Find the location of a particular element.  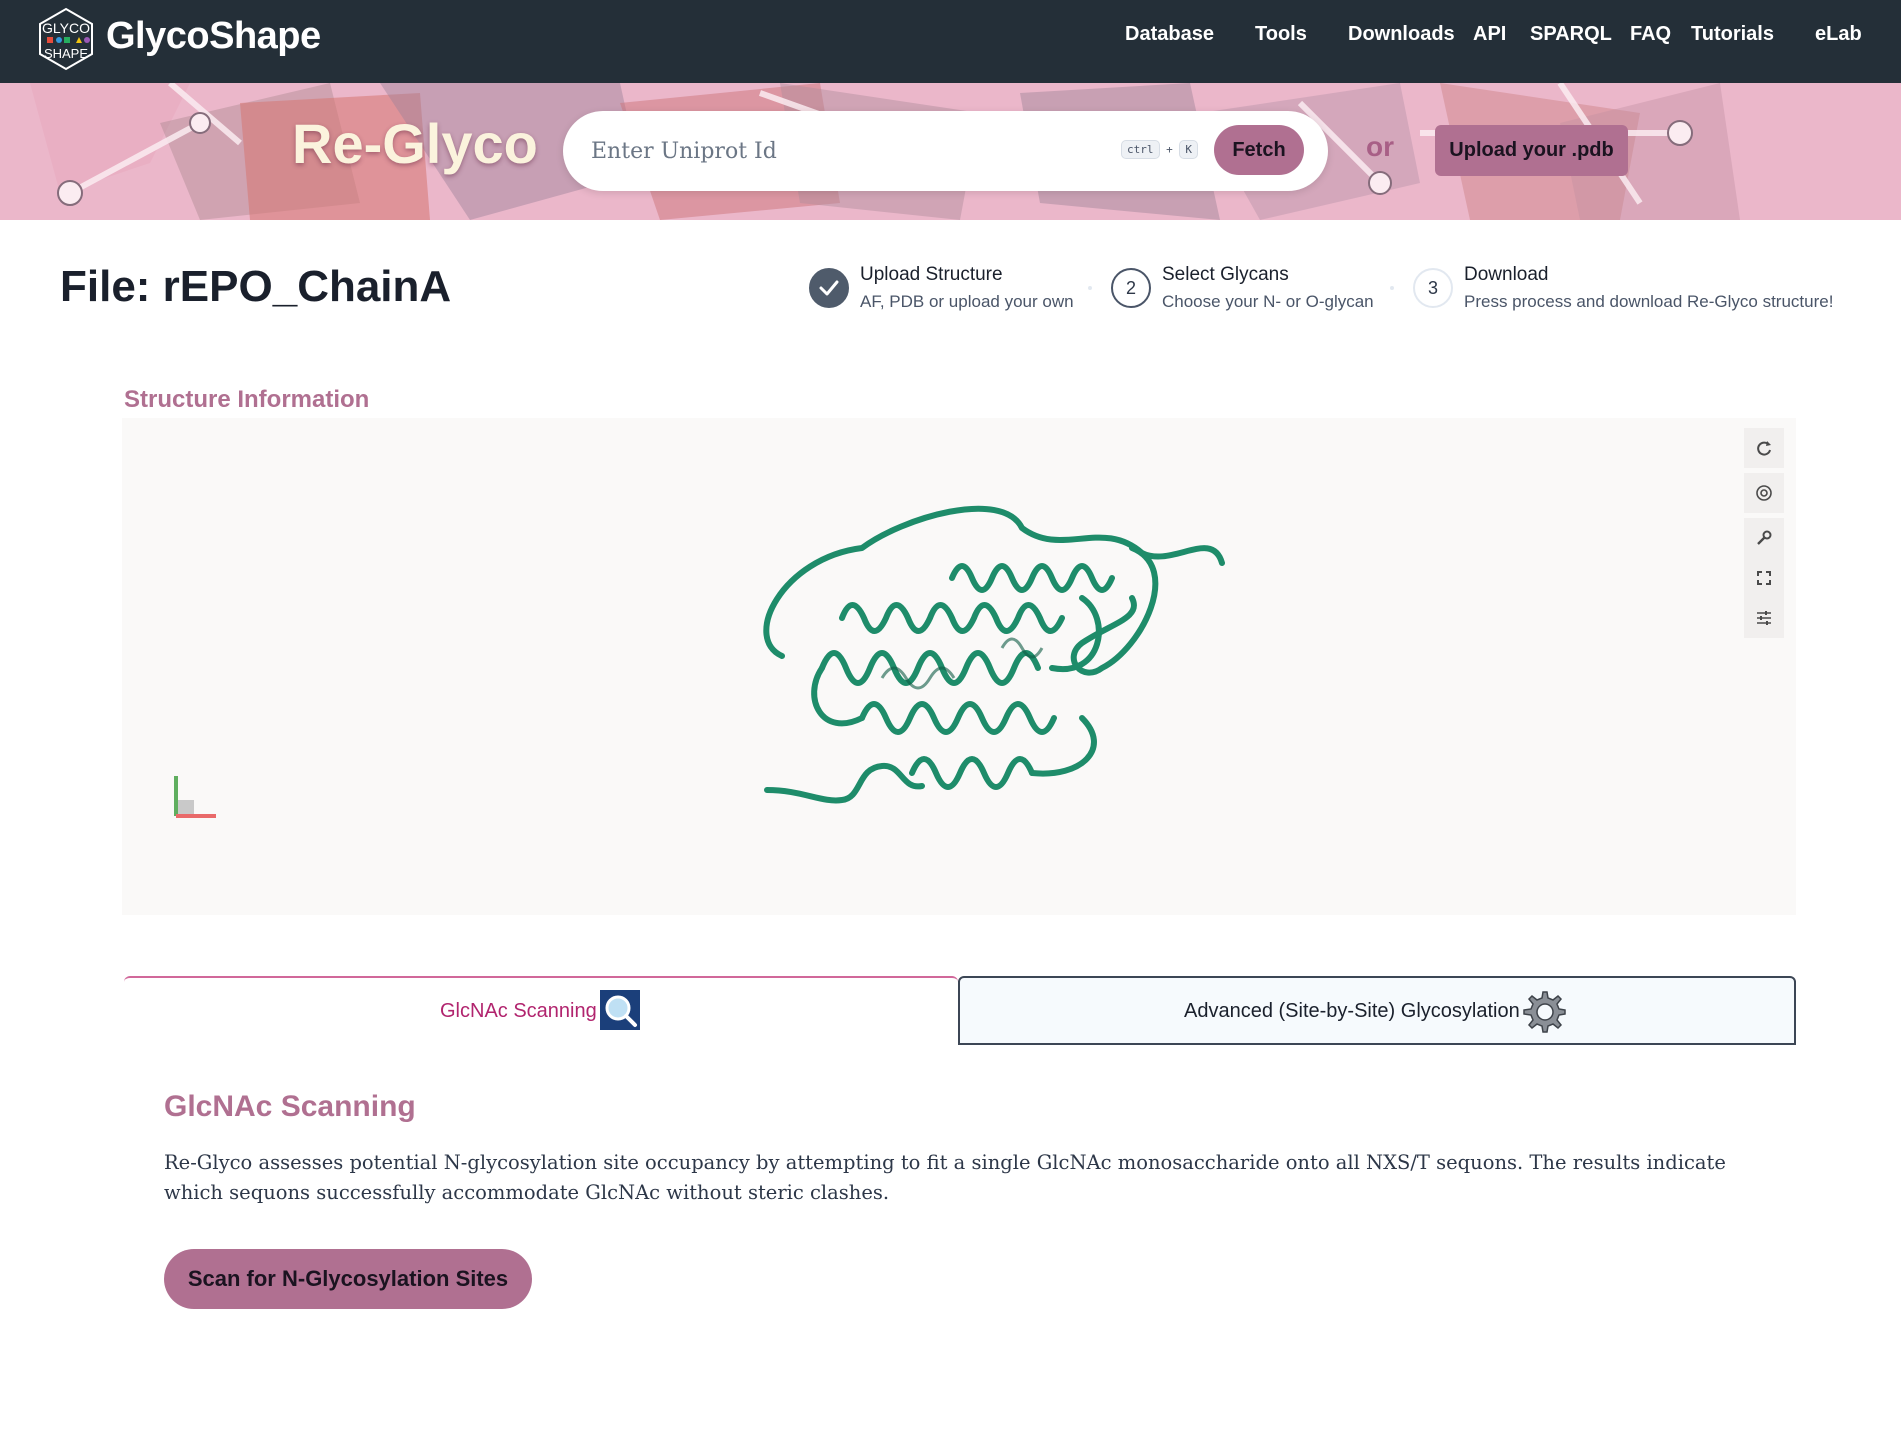

step-1-description: AF, PDB or upload your own is located at coordinates (967, 301).